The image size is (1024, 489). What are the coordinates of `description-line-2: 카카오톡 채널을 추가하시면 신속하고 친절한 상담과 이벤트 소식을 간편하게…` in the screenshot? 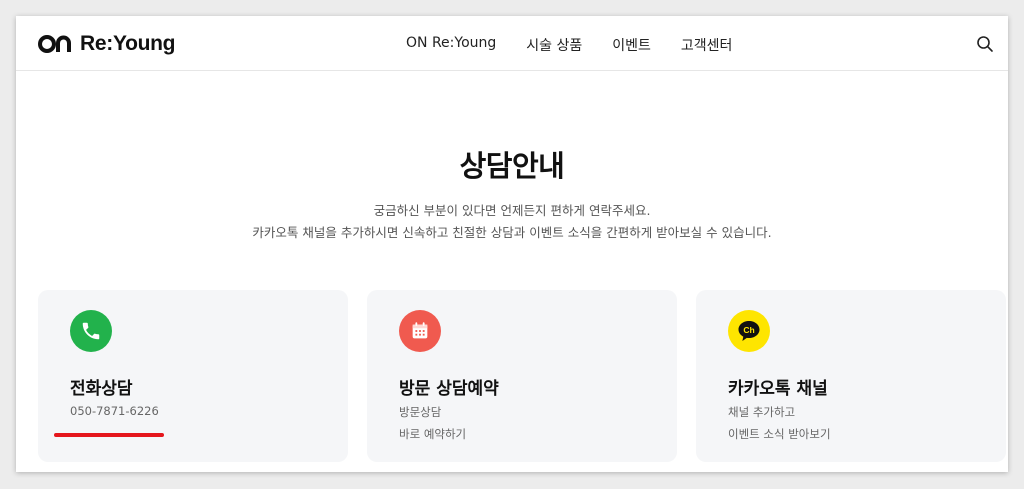 It's located at (512, 232).